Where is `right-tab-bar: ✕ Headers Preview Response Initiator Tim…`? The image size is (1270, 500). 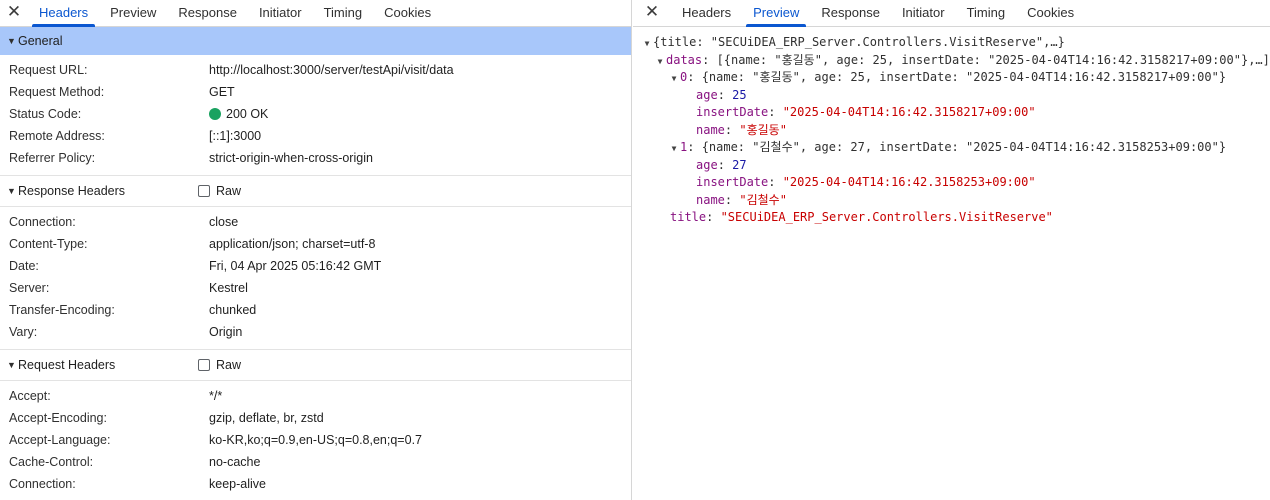
right-tab-bar: ✕ Headers Preview Response Initiator Tim… is located at coordinates (951, 13).